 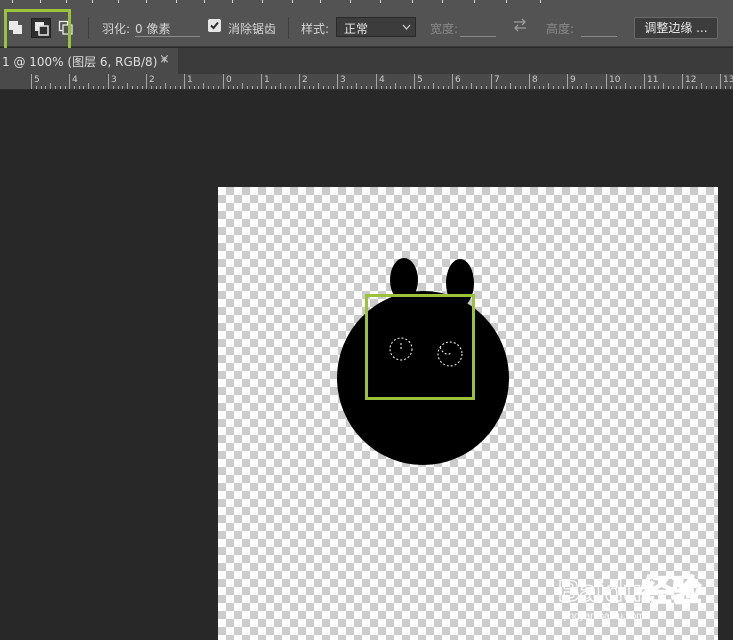 What do you see at coordinates (604, 616) in the screenshot?
I see `watermark-sub: jingyan.baidu.com` at bounding box center [604, 616].